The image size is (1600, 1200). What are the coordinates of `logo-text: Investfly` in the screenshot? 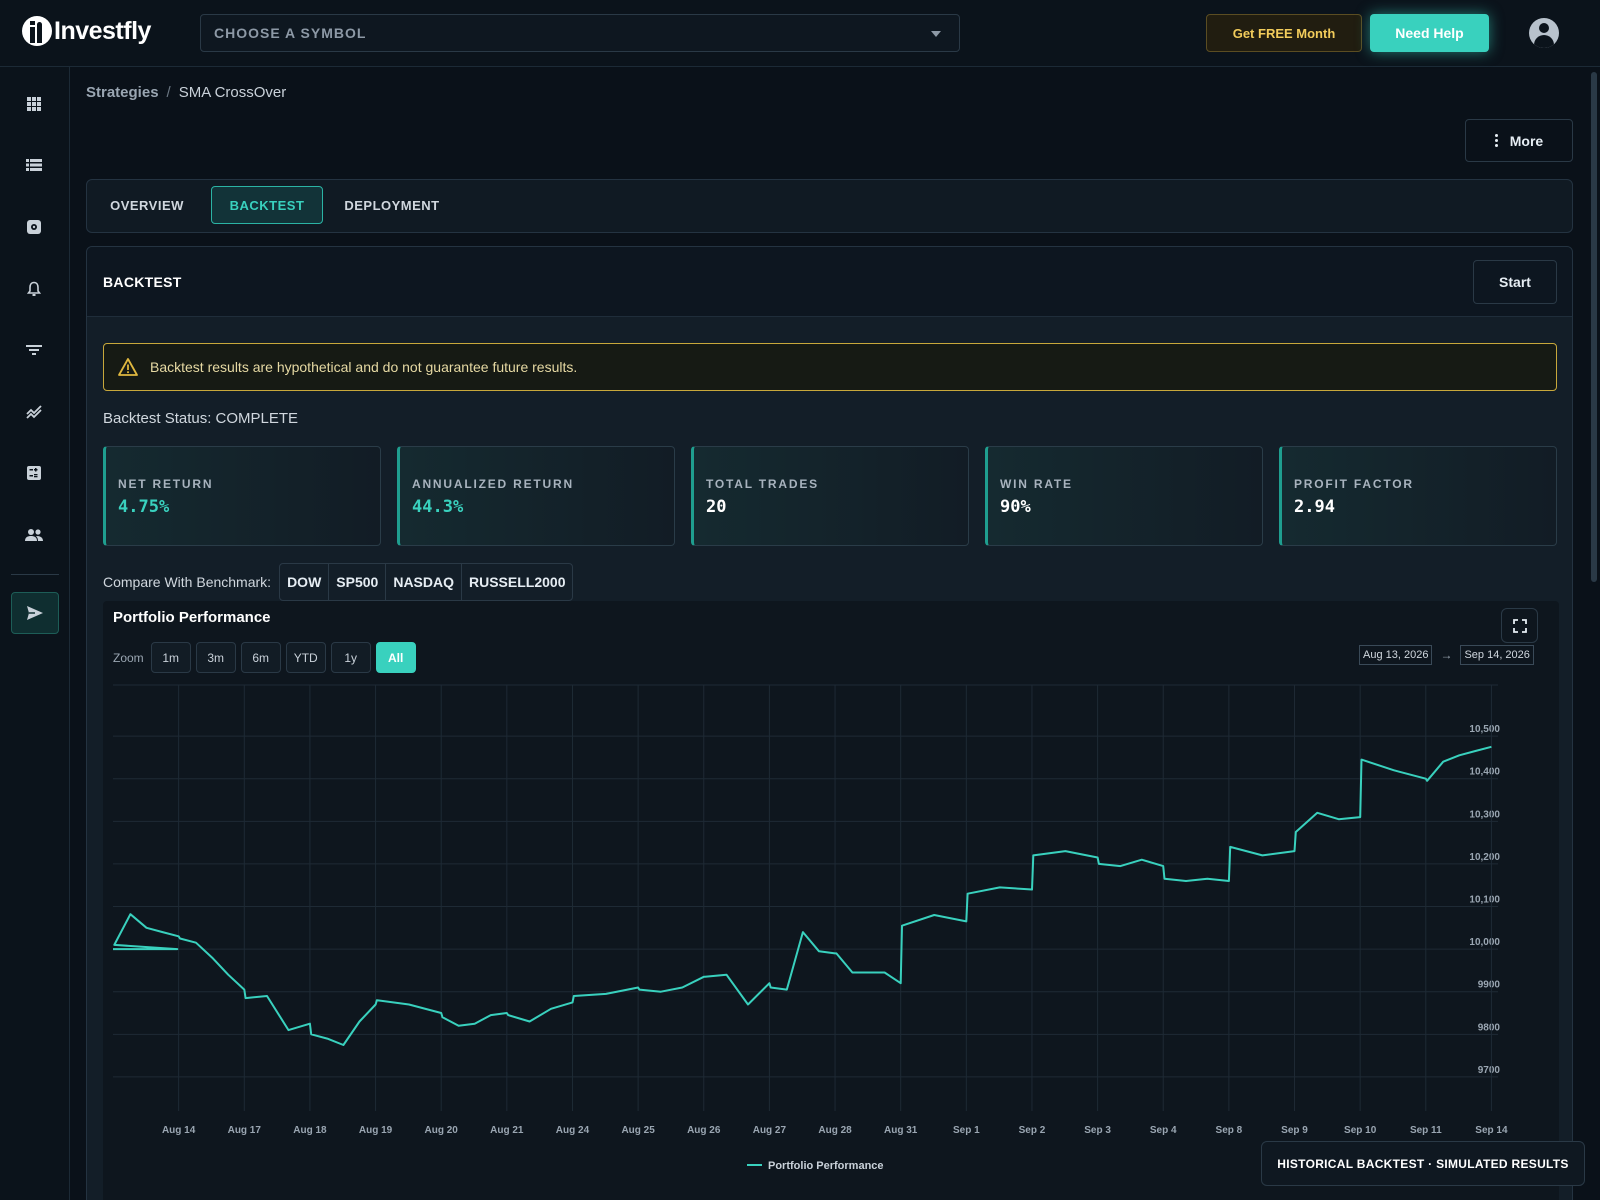 It's located at (102, 30).